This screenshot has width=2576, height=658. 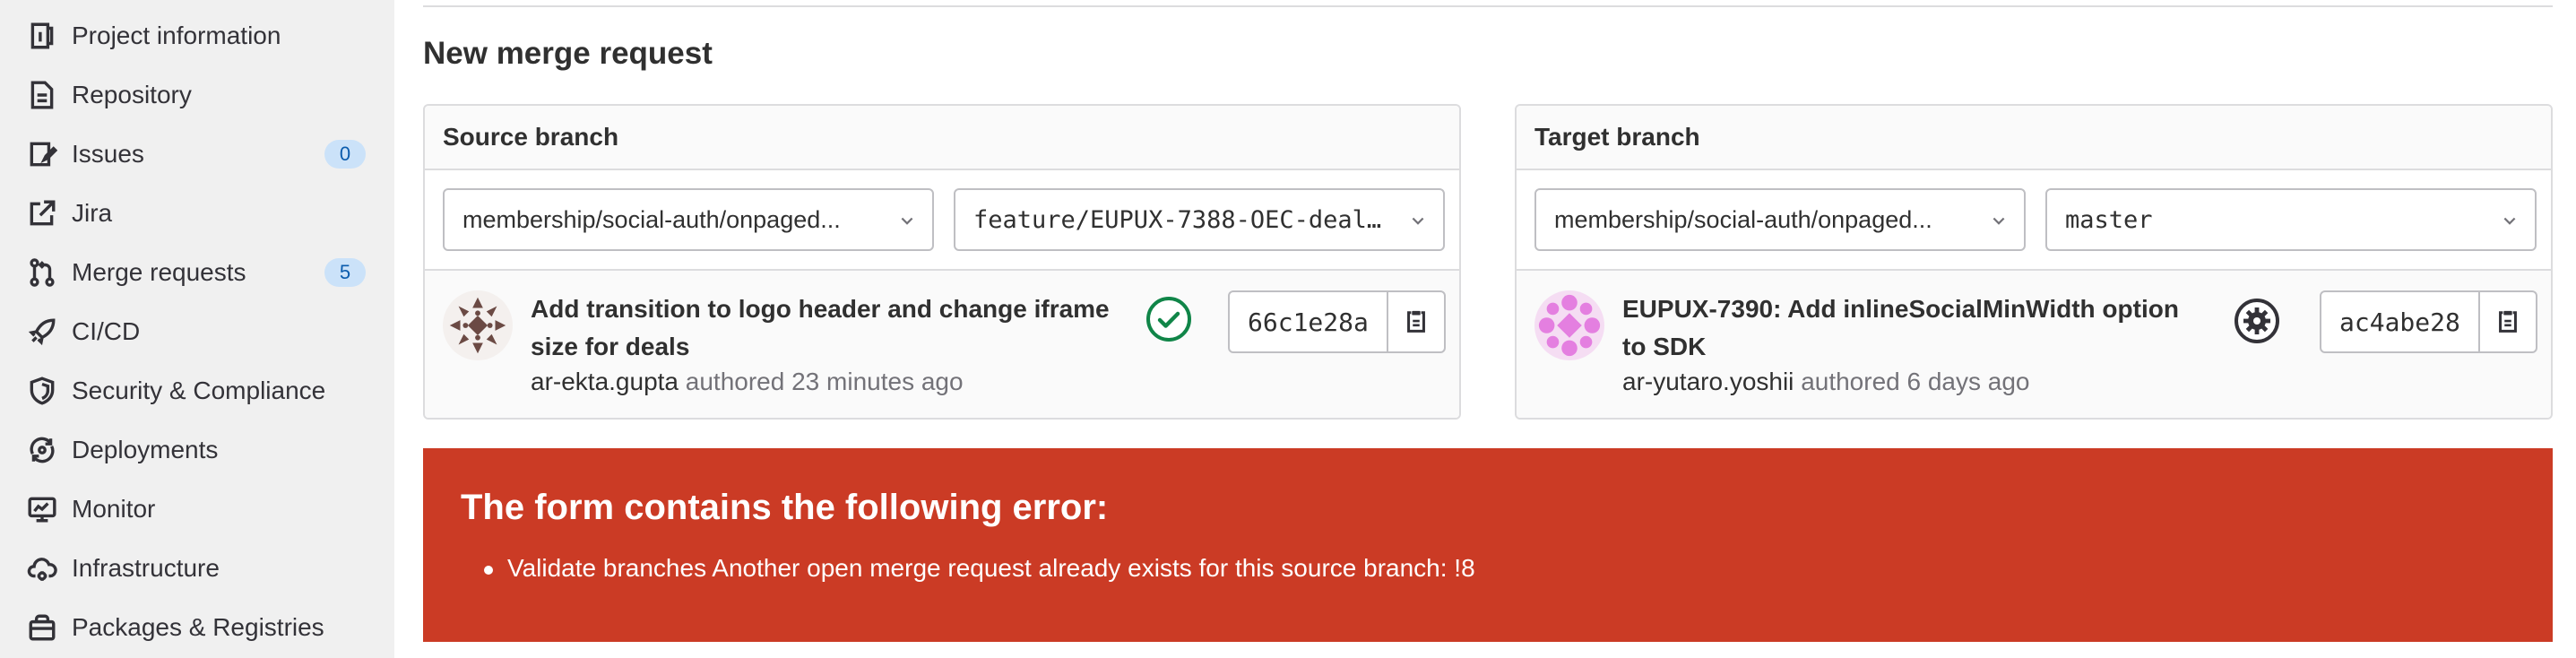 I want to click on status-settings-icon, so click(x=2257, y=321).